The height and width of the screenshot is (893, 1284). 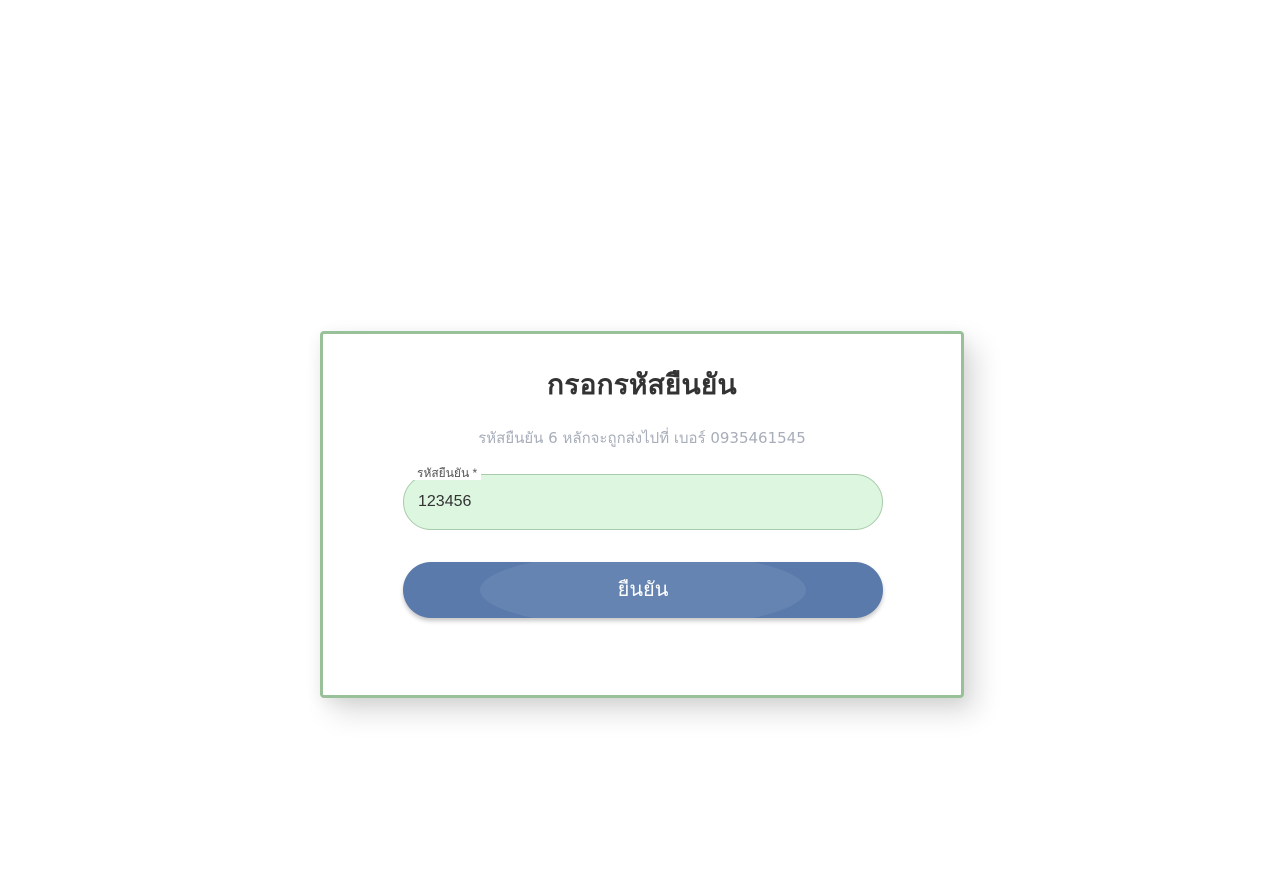 I want to click on confirm-button: ยืนยัน, so click(x=643, y=590).